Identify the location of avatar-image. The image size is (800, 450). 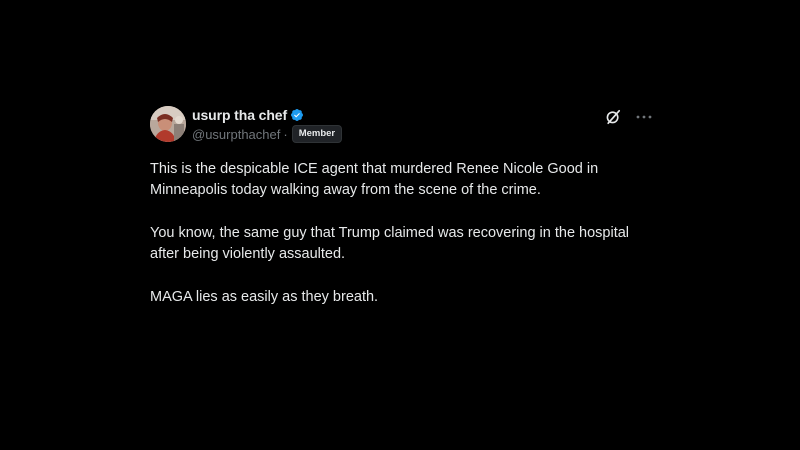
(168, 124).